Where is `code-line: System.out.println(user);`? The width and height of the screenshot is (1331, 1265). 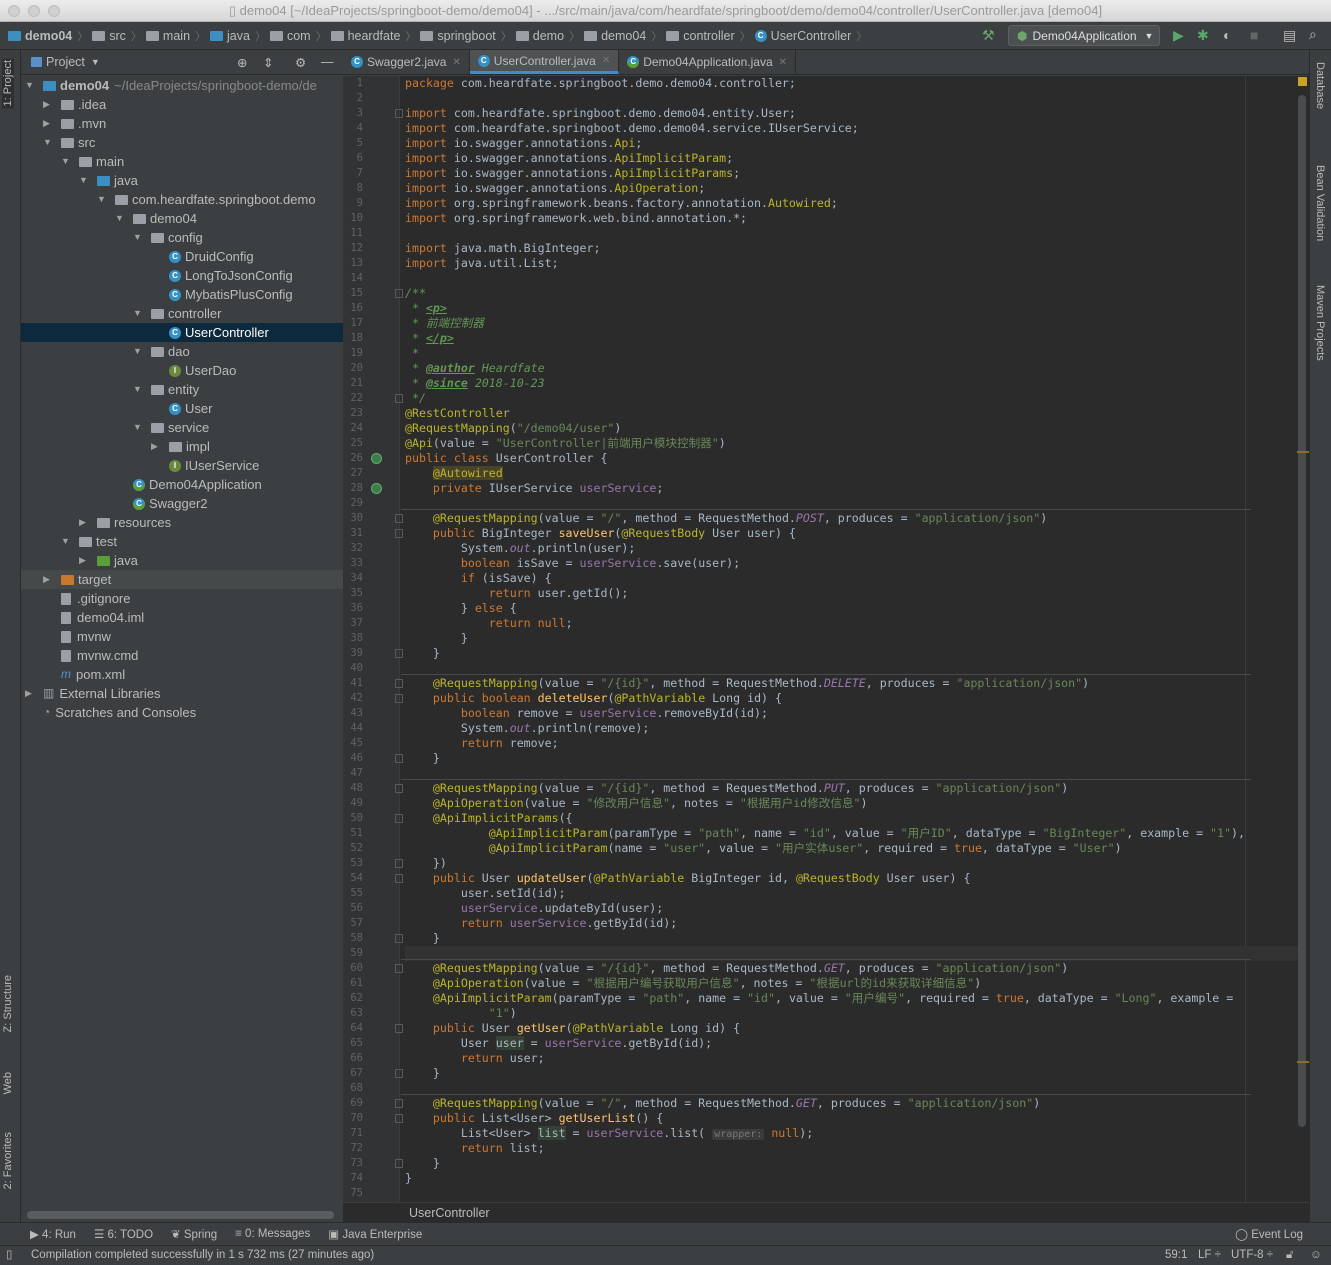
code-line: System.out.println(user); is located at coordinates (855, 548).